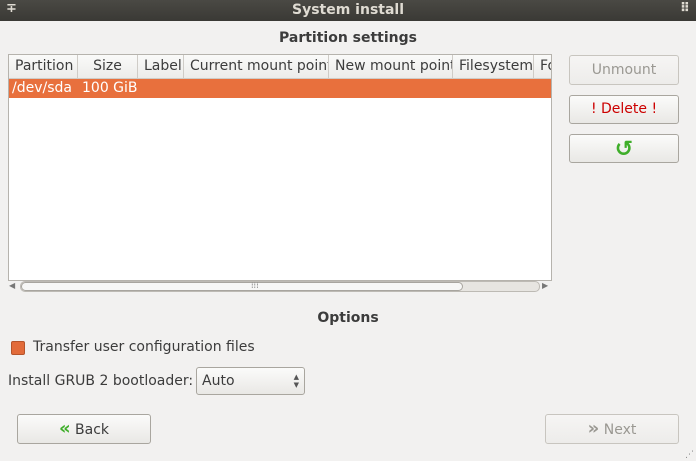 The width and height of the screenshot is (696, 461). I want to click on back-button: « Back, so click(84, 429).